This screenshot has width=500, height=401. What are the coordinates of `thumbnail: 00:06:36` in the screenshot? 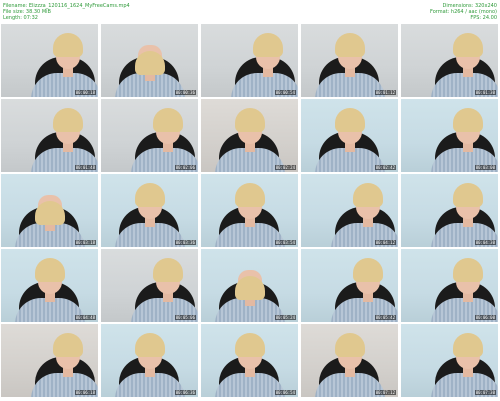 It's located at (149, 360).